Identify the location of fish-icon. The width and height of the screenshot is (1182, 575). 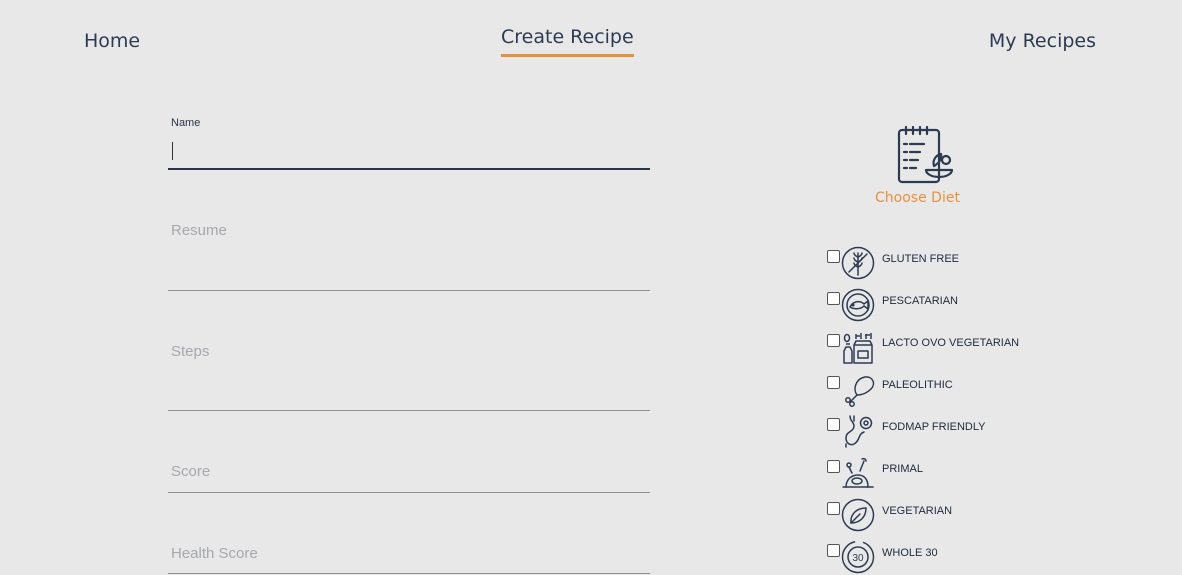
(858, 305).